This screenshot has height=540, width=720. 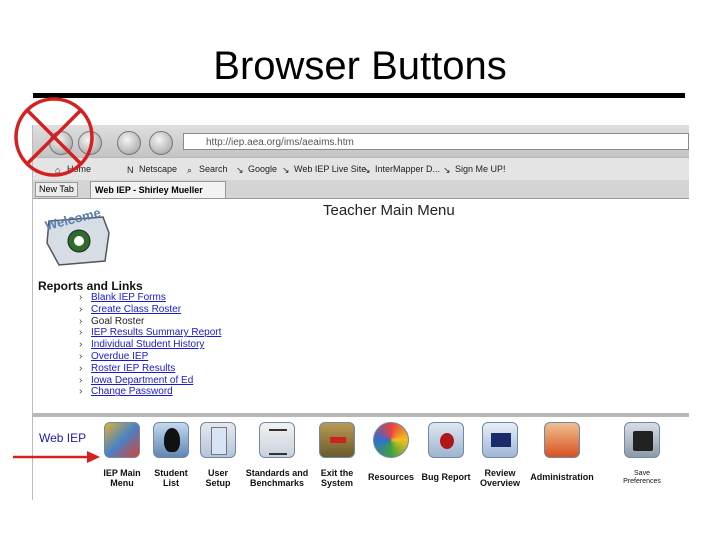 What do you see at coordinates (446, 440) in the screenshot?
I see `bug-report-icon` at bounding box center [446, 440].